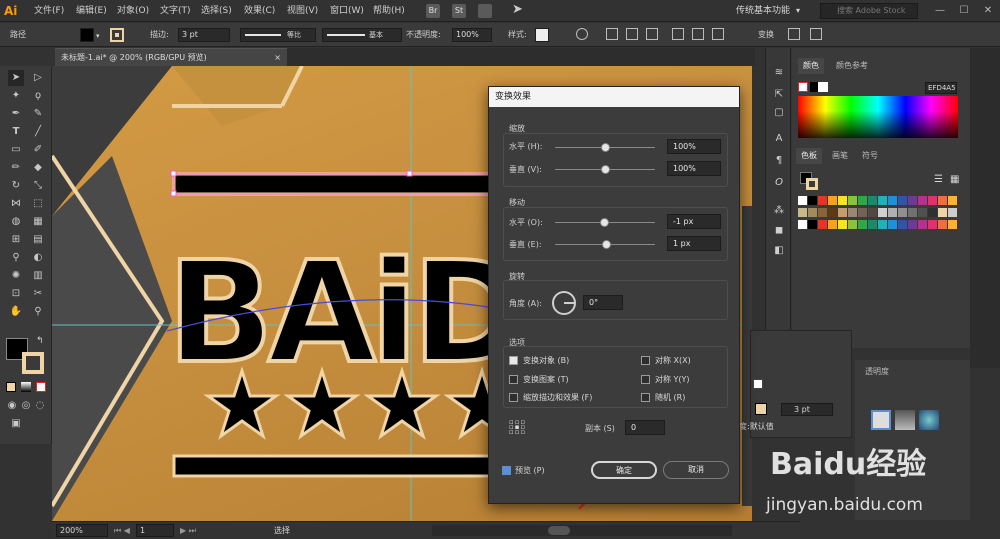 This screenshot has width=1000, height=539. What do you see at coordinates (779, 211) in the screenshot?
I see `symbols-icon: ⁂` at bounding box center [779, 211].